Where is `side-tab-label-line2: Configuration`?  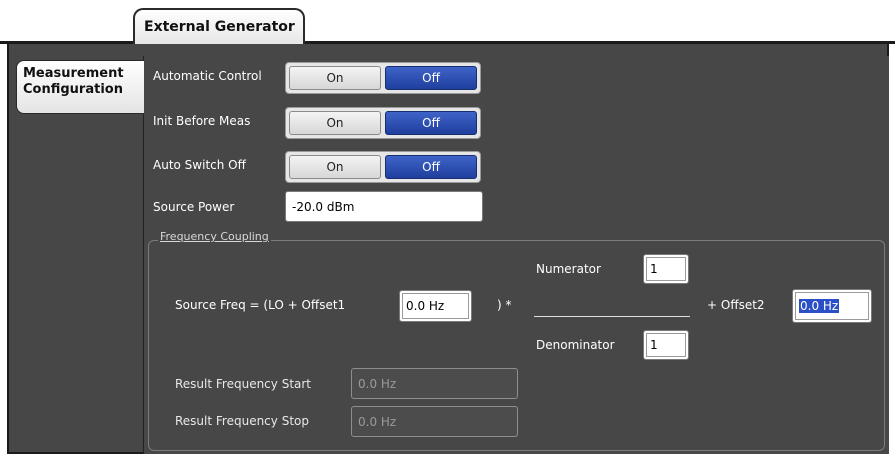
side-tab-label-line2: Configuration is located at coordinates (73, 89).